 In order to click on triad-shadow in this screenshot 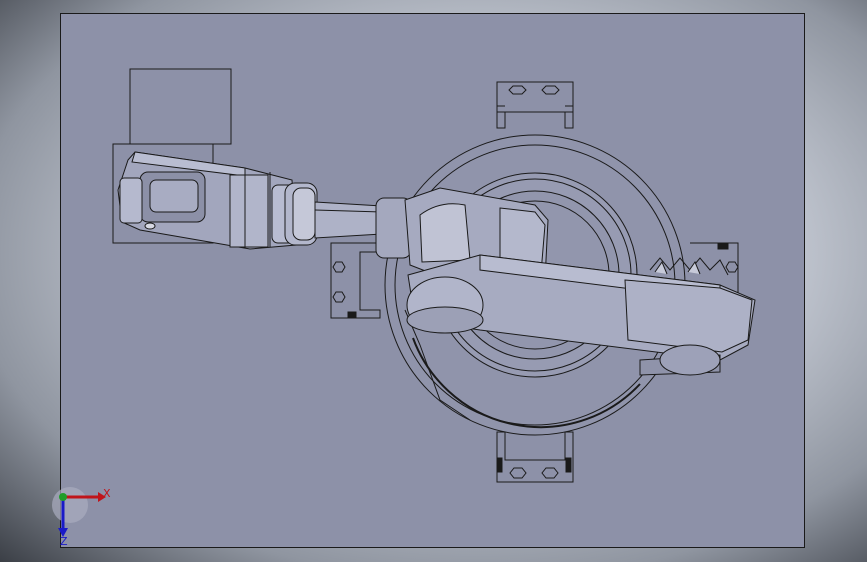, I will do `click(70, 505)`.